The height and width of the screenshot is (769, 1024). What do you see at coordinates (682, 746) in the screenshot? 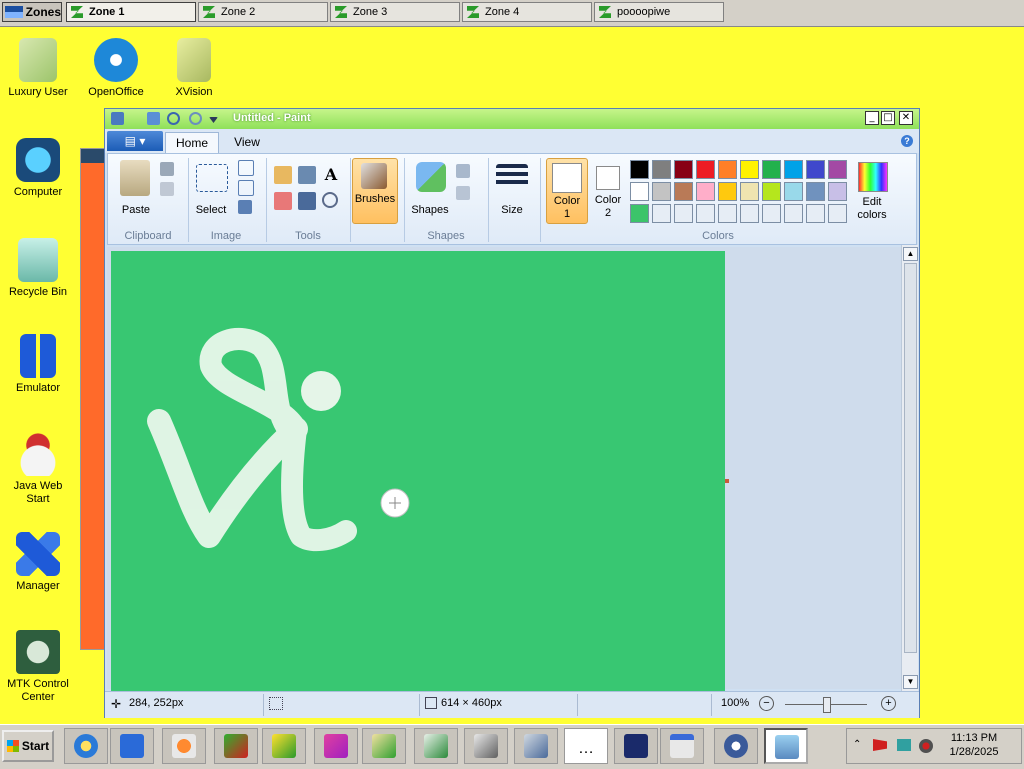
I see `taskbar-window` at bounding box center [682, 746].